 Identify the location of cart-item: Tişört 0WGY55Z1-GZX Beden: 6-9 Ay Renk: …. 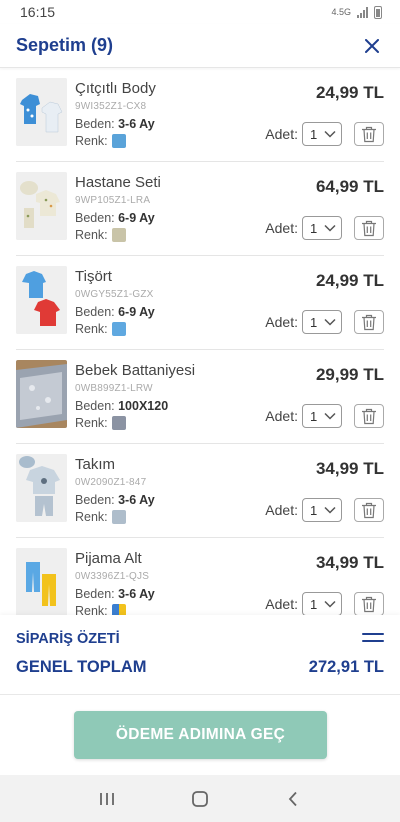
(200, 303).